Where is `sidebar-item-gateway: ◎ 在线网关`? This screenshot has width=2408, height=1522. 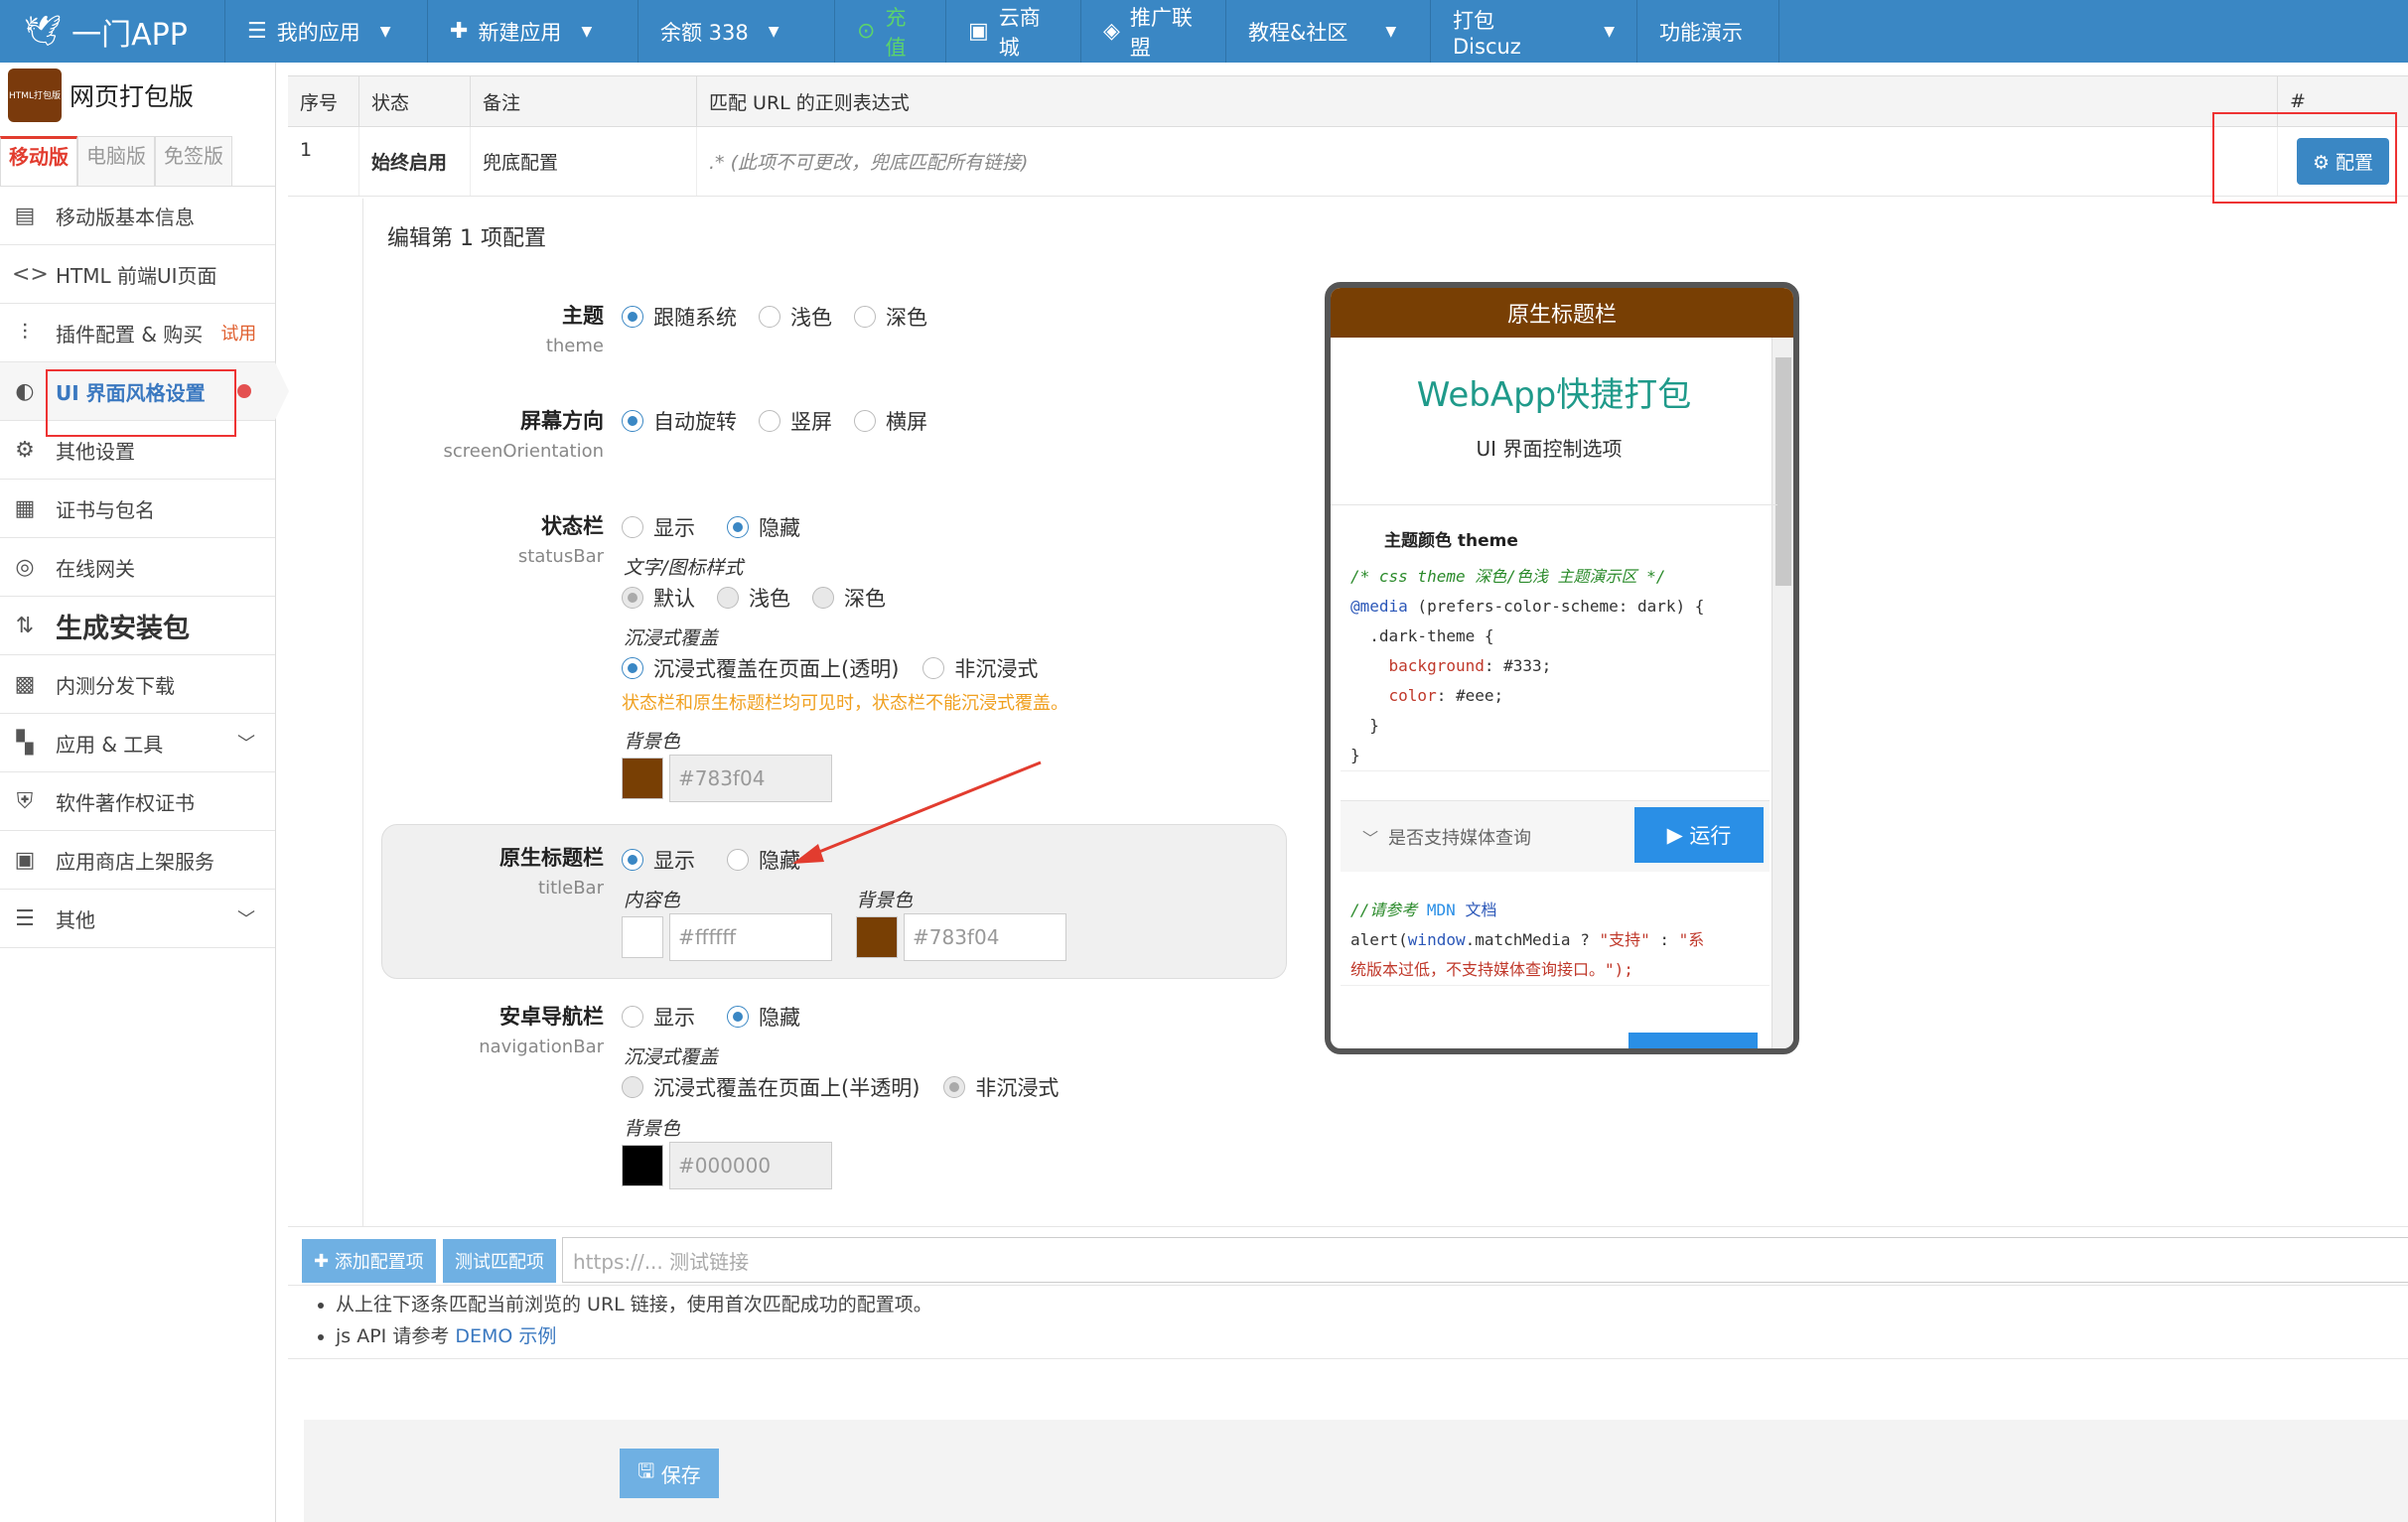 sidebar-item-gateway: ◎ 在线网关 is located at coordinates (137, 567).